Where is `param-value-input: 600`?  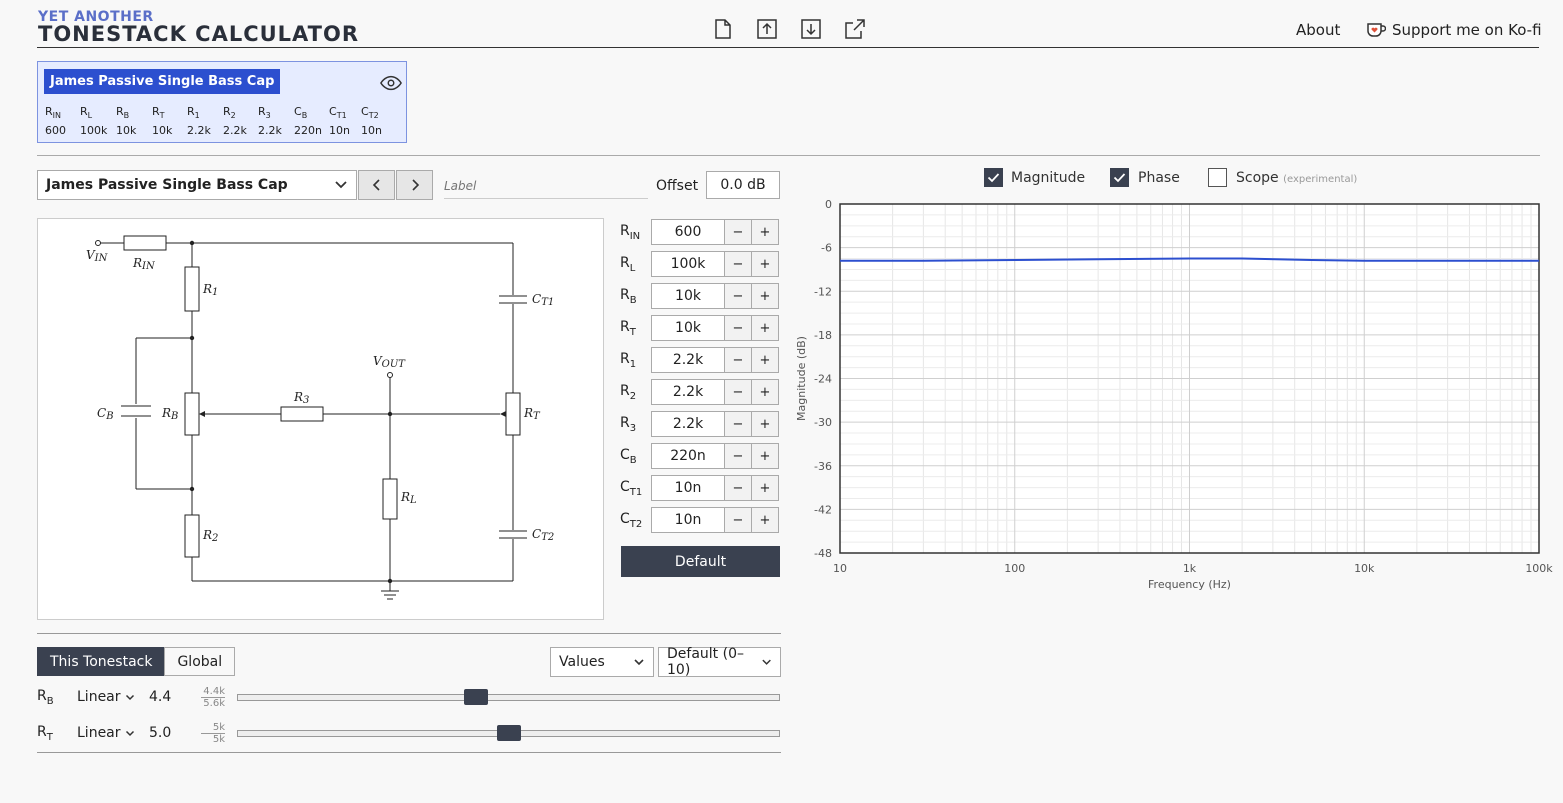 param-value-input: 600 is located at coordinates (688, 232).